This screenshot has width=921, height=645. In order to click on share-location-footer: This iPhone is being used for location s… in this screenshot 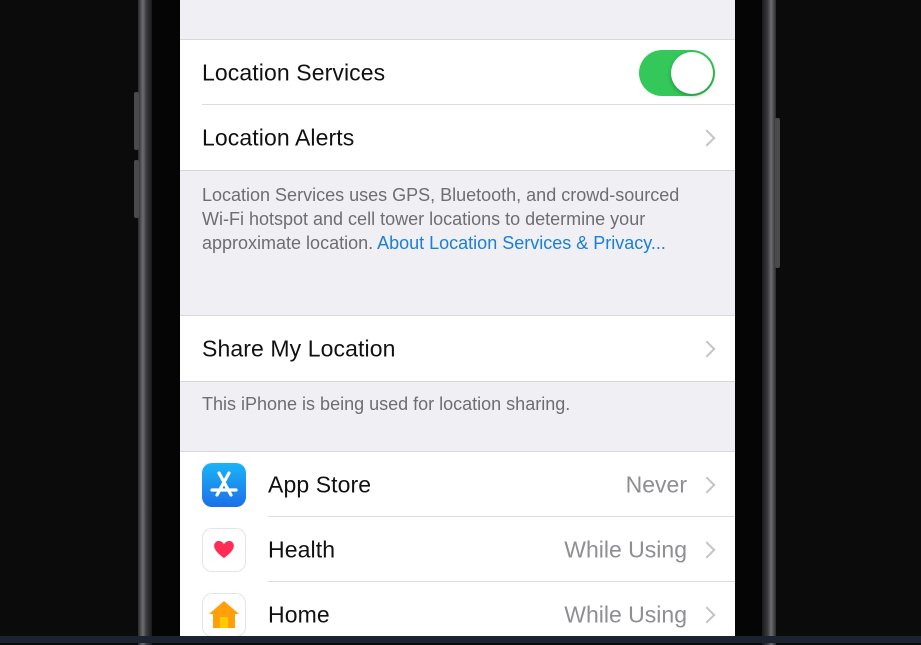, I will do `click(386, 404)`.